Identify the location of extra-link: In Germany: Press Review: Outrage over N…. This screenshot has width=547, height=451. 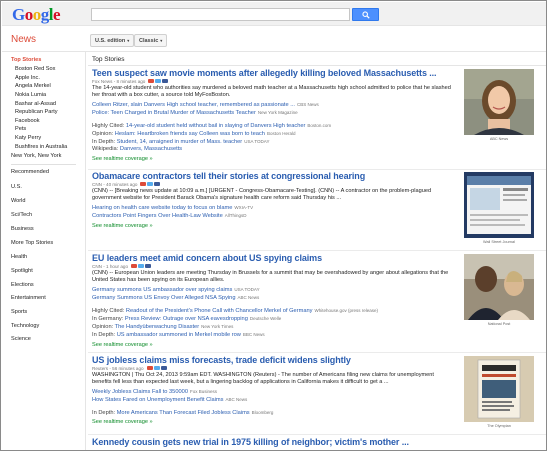
(274, 319).